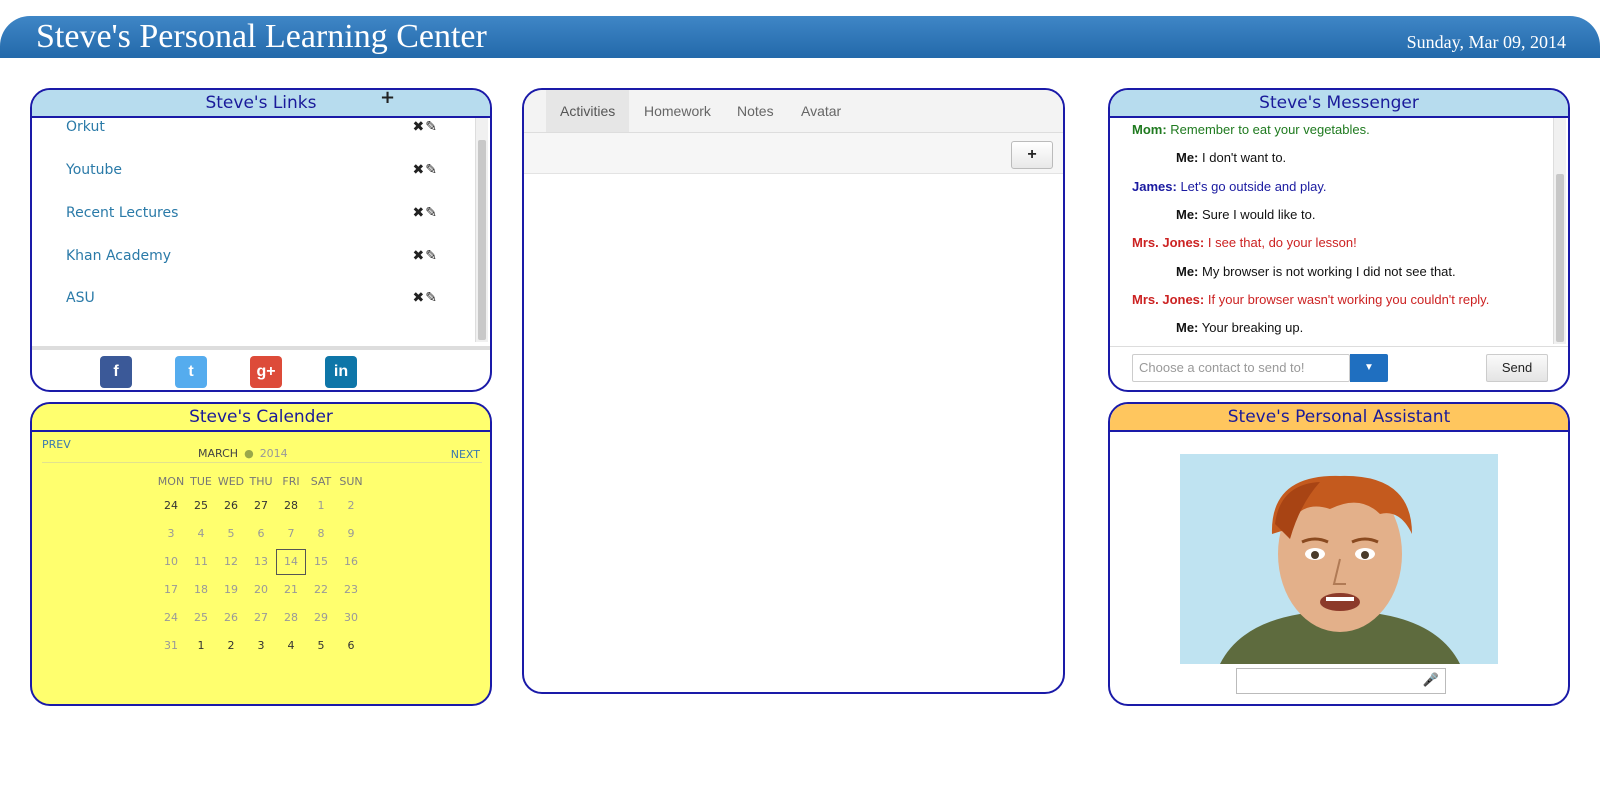  What do you see at coordinates (1252, 328) in the screenshot?
I see `message-text: Your breaking up.` at bounding box center [1252, 328].